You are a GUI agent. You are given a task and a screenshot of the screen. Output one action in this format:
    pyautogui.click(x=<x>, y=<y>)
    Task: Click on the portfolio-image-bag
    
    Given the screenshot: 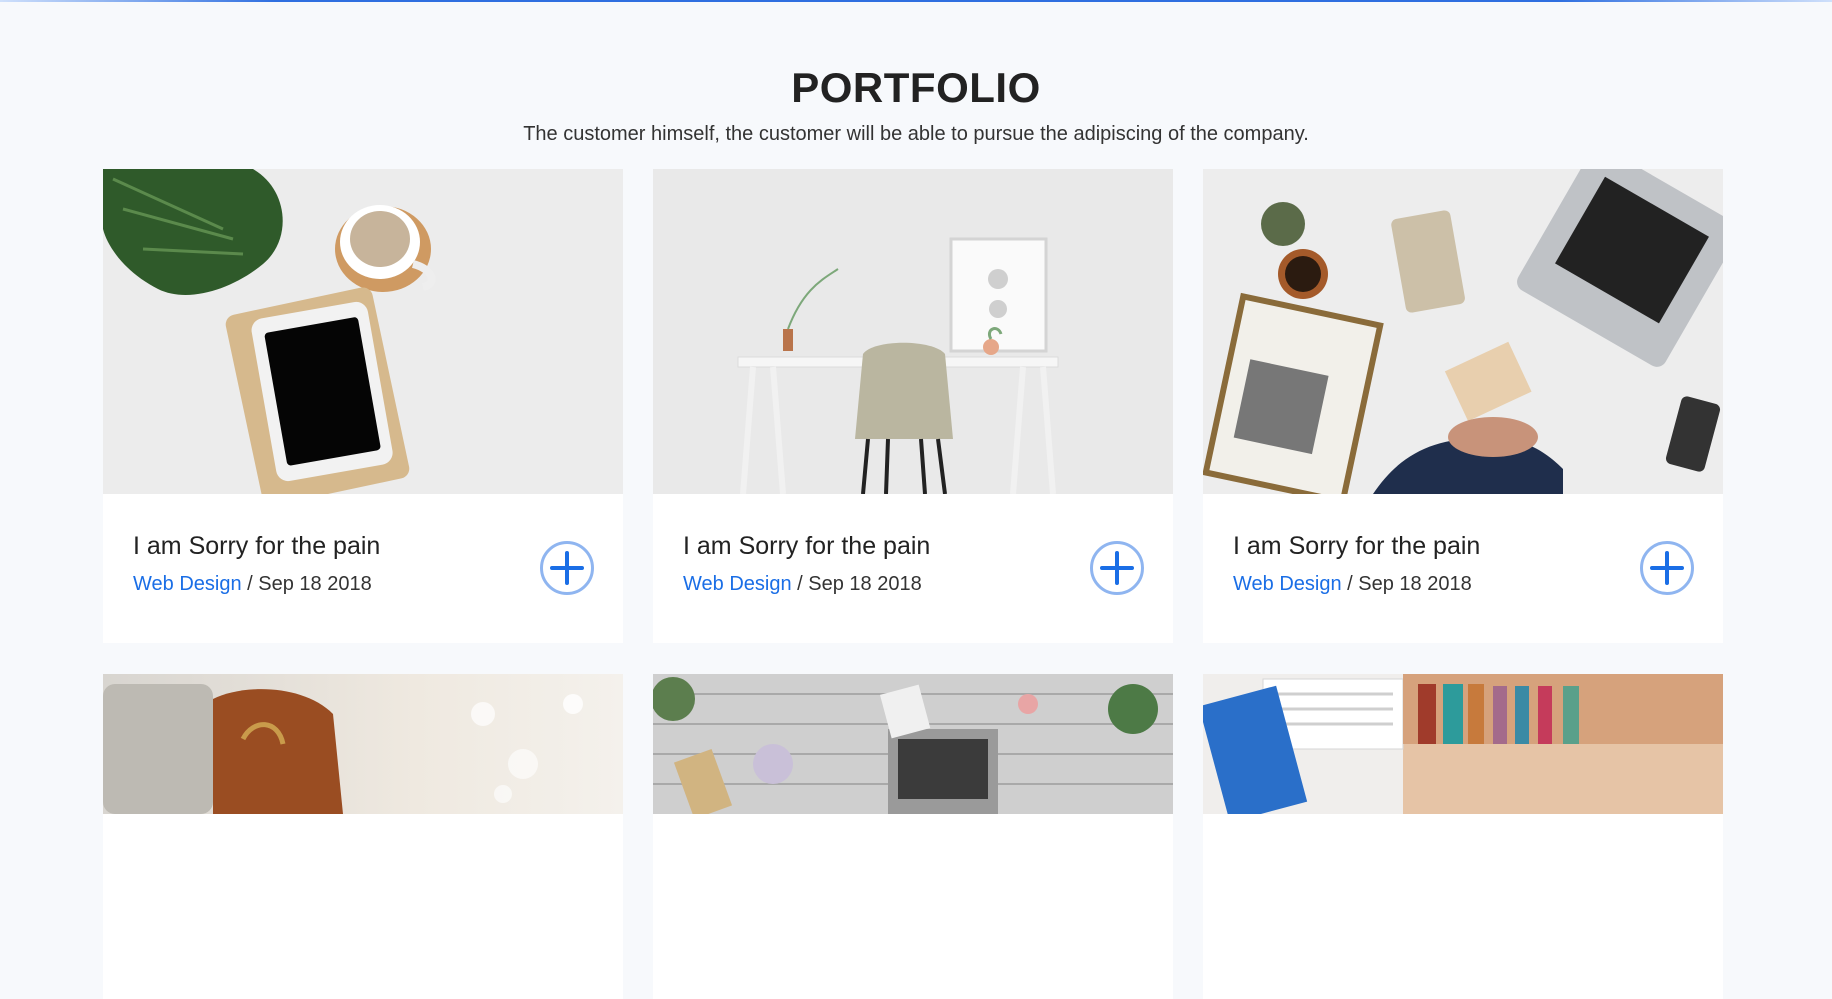 What is the action you would take?
    pyautogui.click(x=363, y=836)
    